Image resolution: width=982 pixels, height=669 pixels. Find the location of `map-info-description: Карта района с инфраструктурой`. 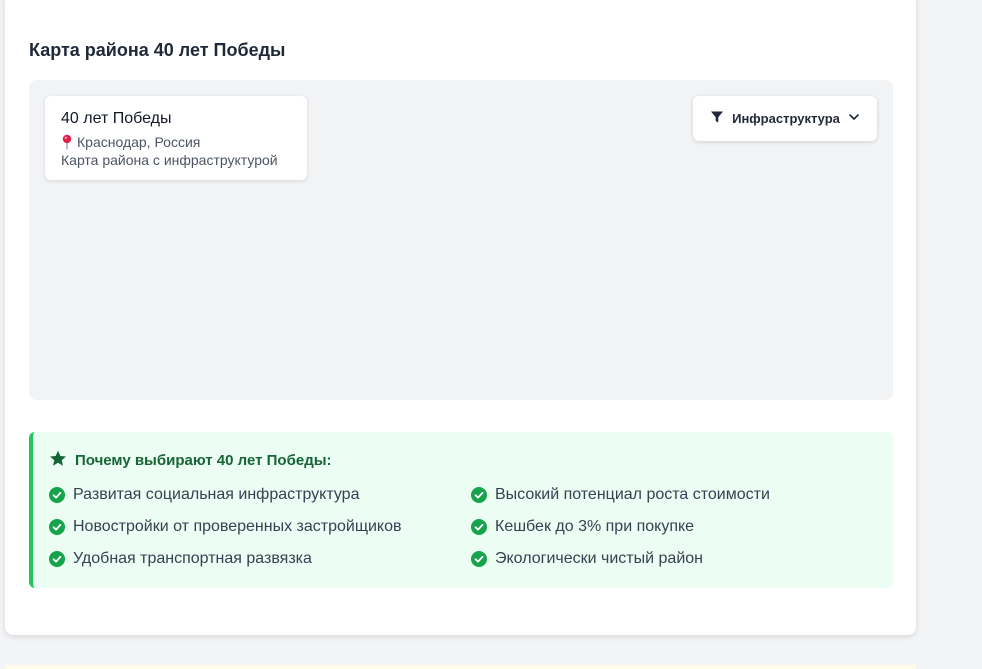

map-info-description: Карта района с инфраструктурой is located at coordinates (169, 160).